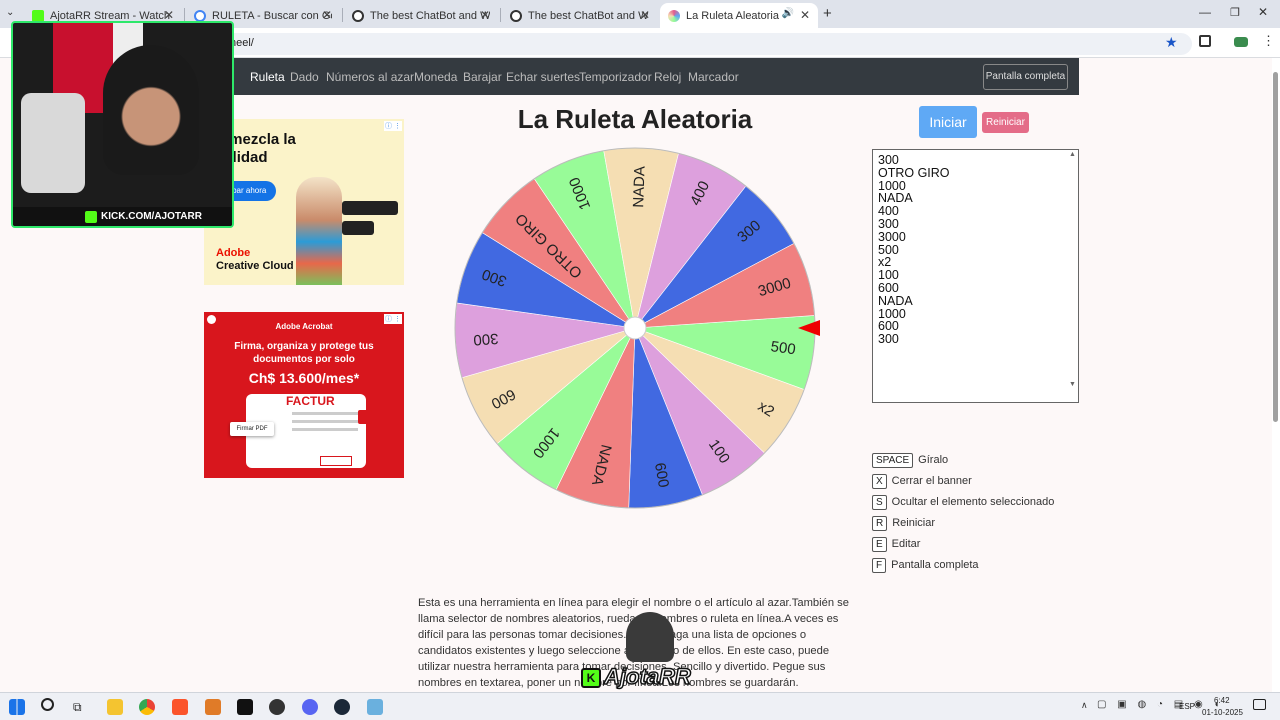 This screenshot has height=720, width=1280. What do you see at coordinates (38, 15) in the screenshot?
I see `kick-favicon-icon` at bounding box center [38, 15].